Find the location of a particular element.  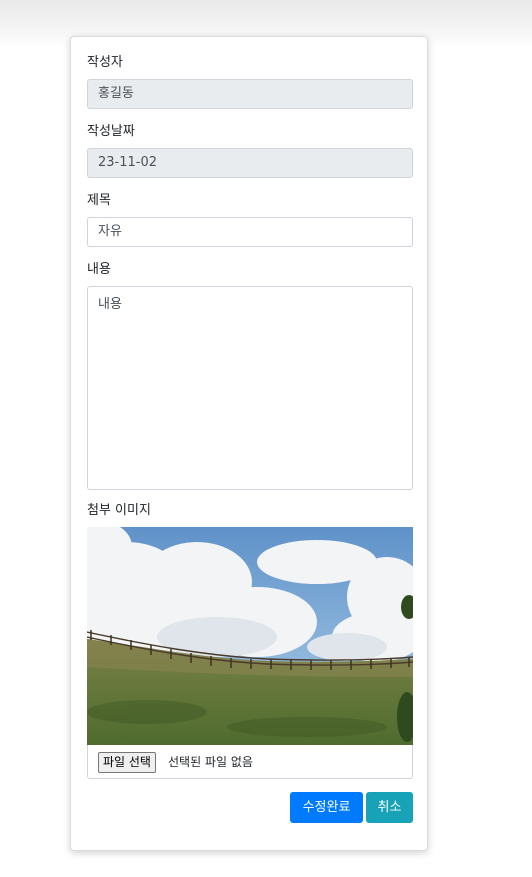

title-label: 제목 is located at coordinates (99, 200).